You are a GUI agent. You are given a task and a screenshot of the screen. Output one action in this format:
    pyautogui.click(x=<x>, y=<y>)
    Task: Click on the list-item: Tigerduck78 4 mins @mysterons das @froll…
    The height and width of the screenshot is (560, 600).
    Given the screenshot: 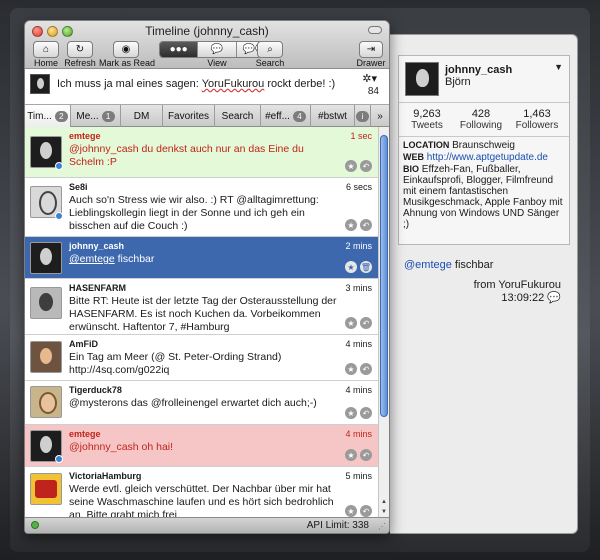 What is the action you would take?
    pyautogui.click(x=201, y=403)
    